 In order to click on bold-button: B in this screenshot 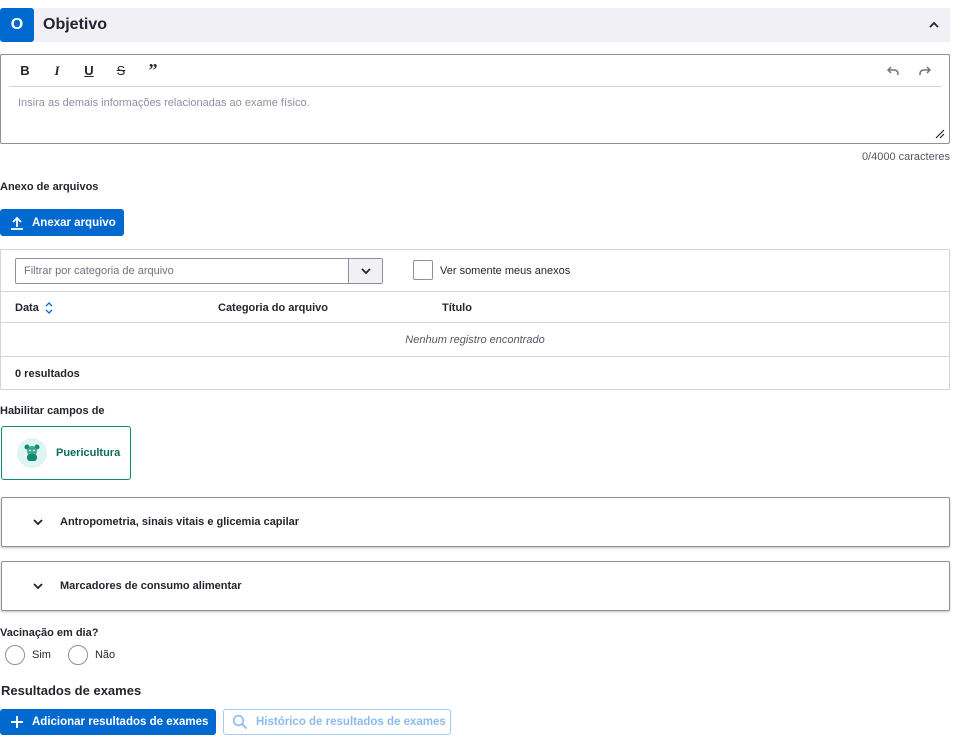, I will do `click(25, 71)`.